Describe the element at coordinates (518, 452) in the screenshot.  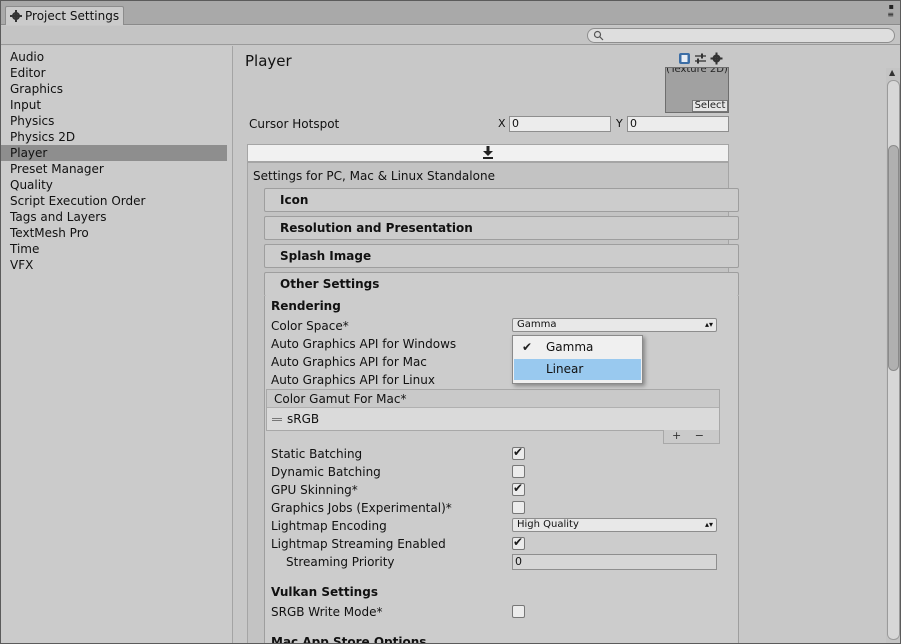
I see `static-batching-checkbox` at that location.